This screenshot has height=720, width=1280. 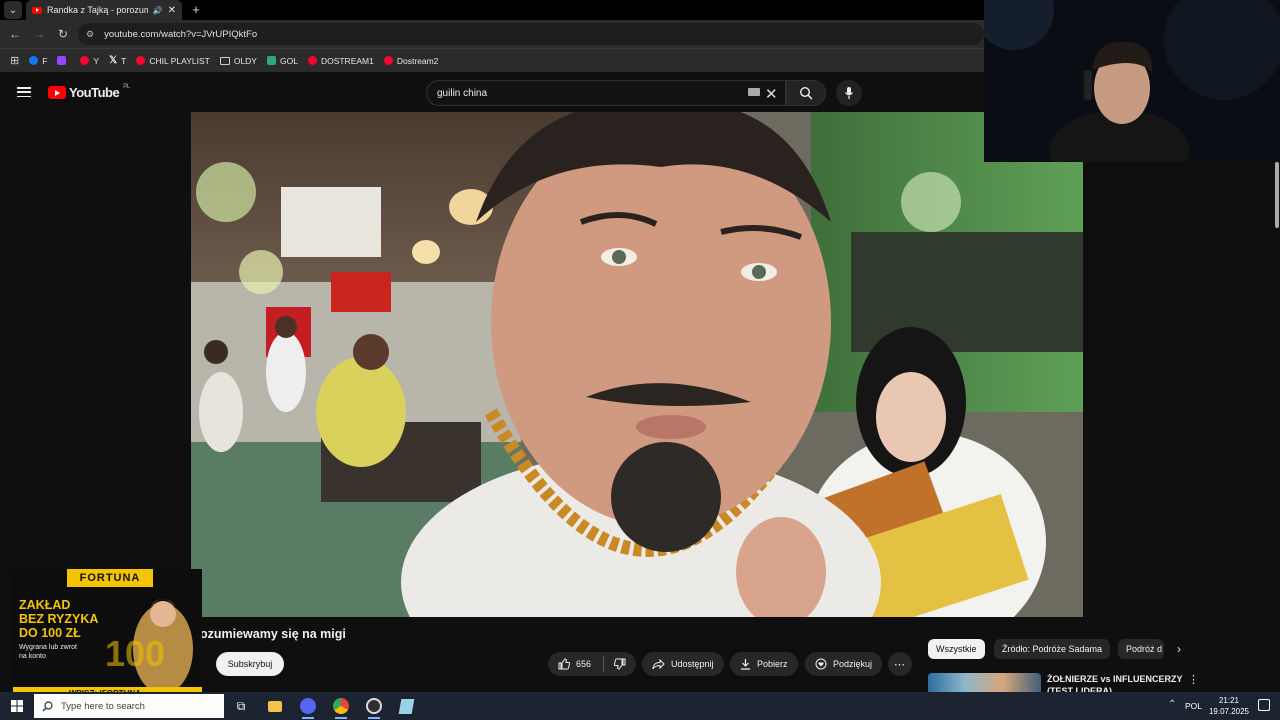 What do you see at coordinates (956, 649) in the screenshot?
I see `chip-all: Wszystkie` at bounding box center [956, 649].